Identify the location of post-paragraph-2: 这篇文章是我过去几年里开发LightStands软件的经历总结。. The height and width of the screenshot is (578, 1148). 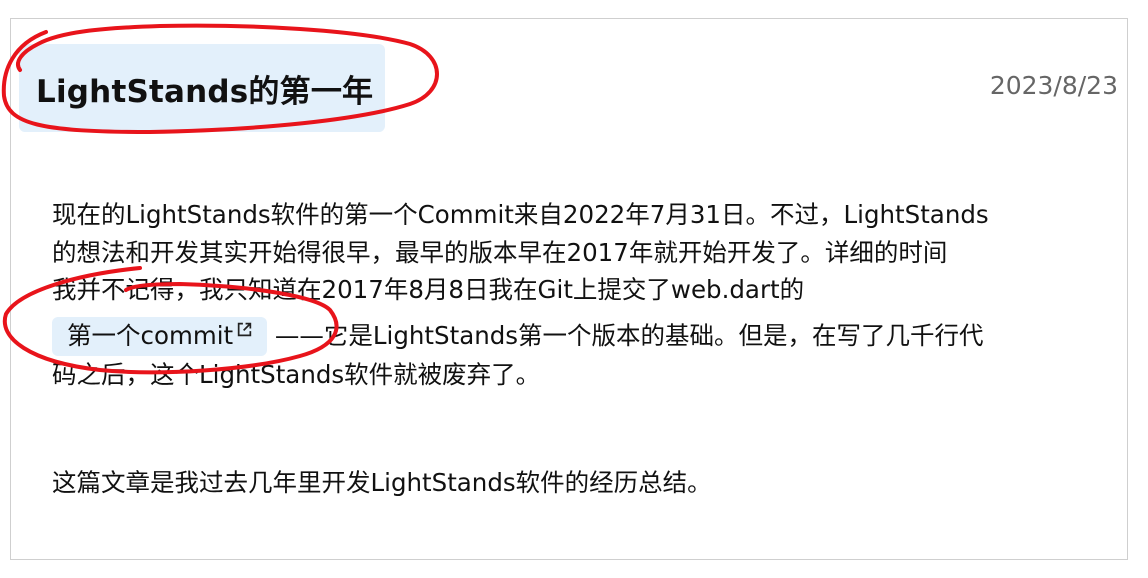
(382, 482).